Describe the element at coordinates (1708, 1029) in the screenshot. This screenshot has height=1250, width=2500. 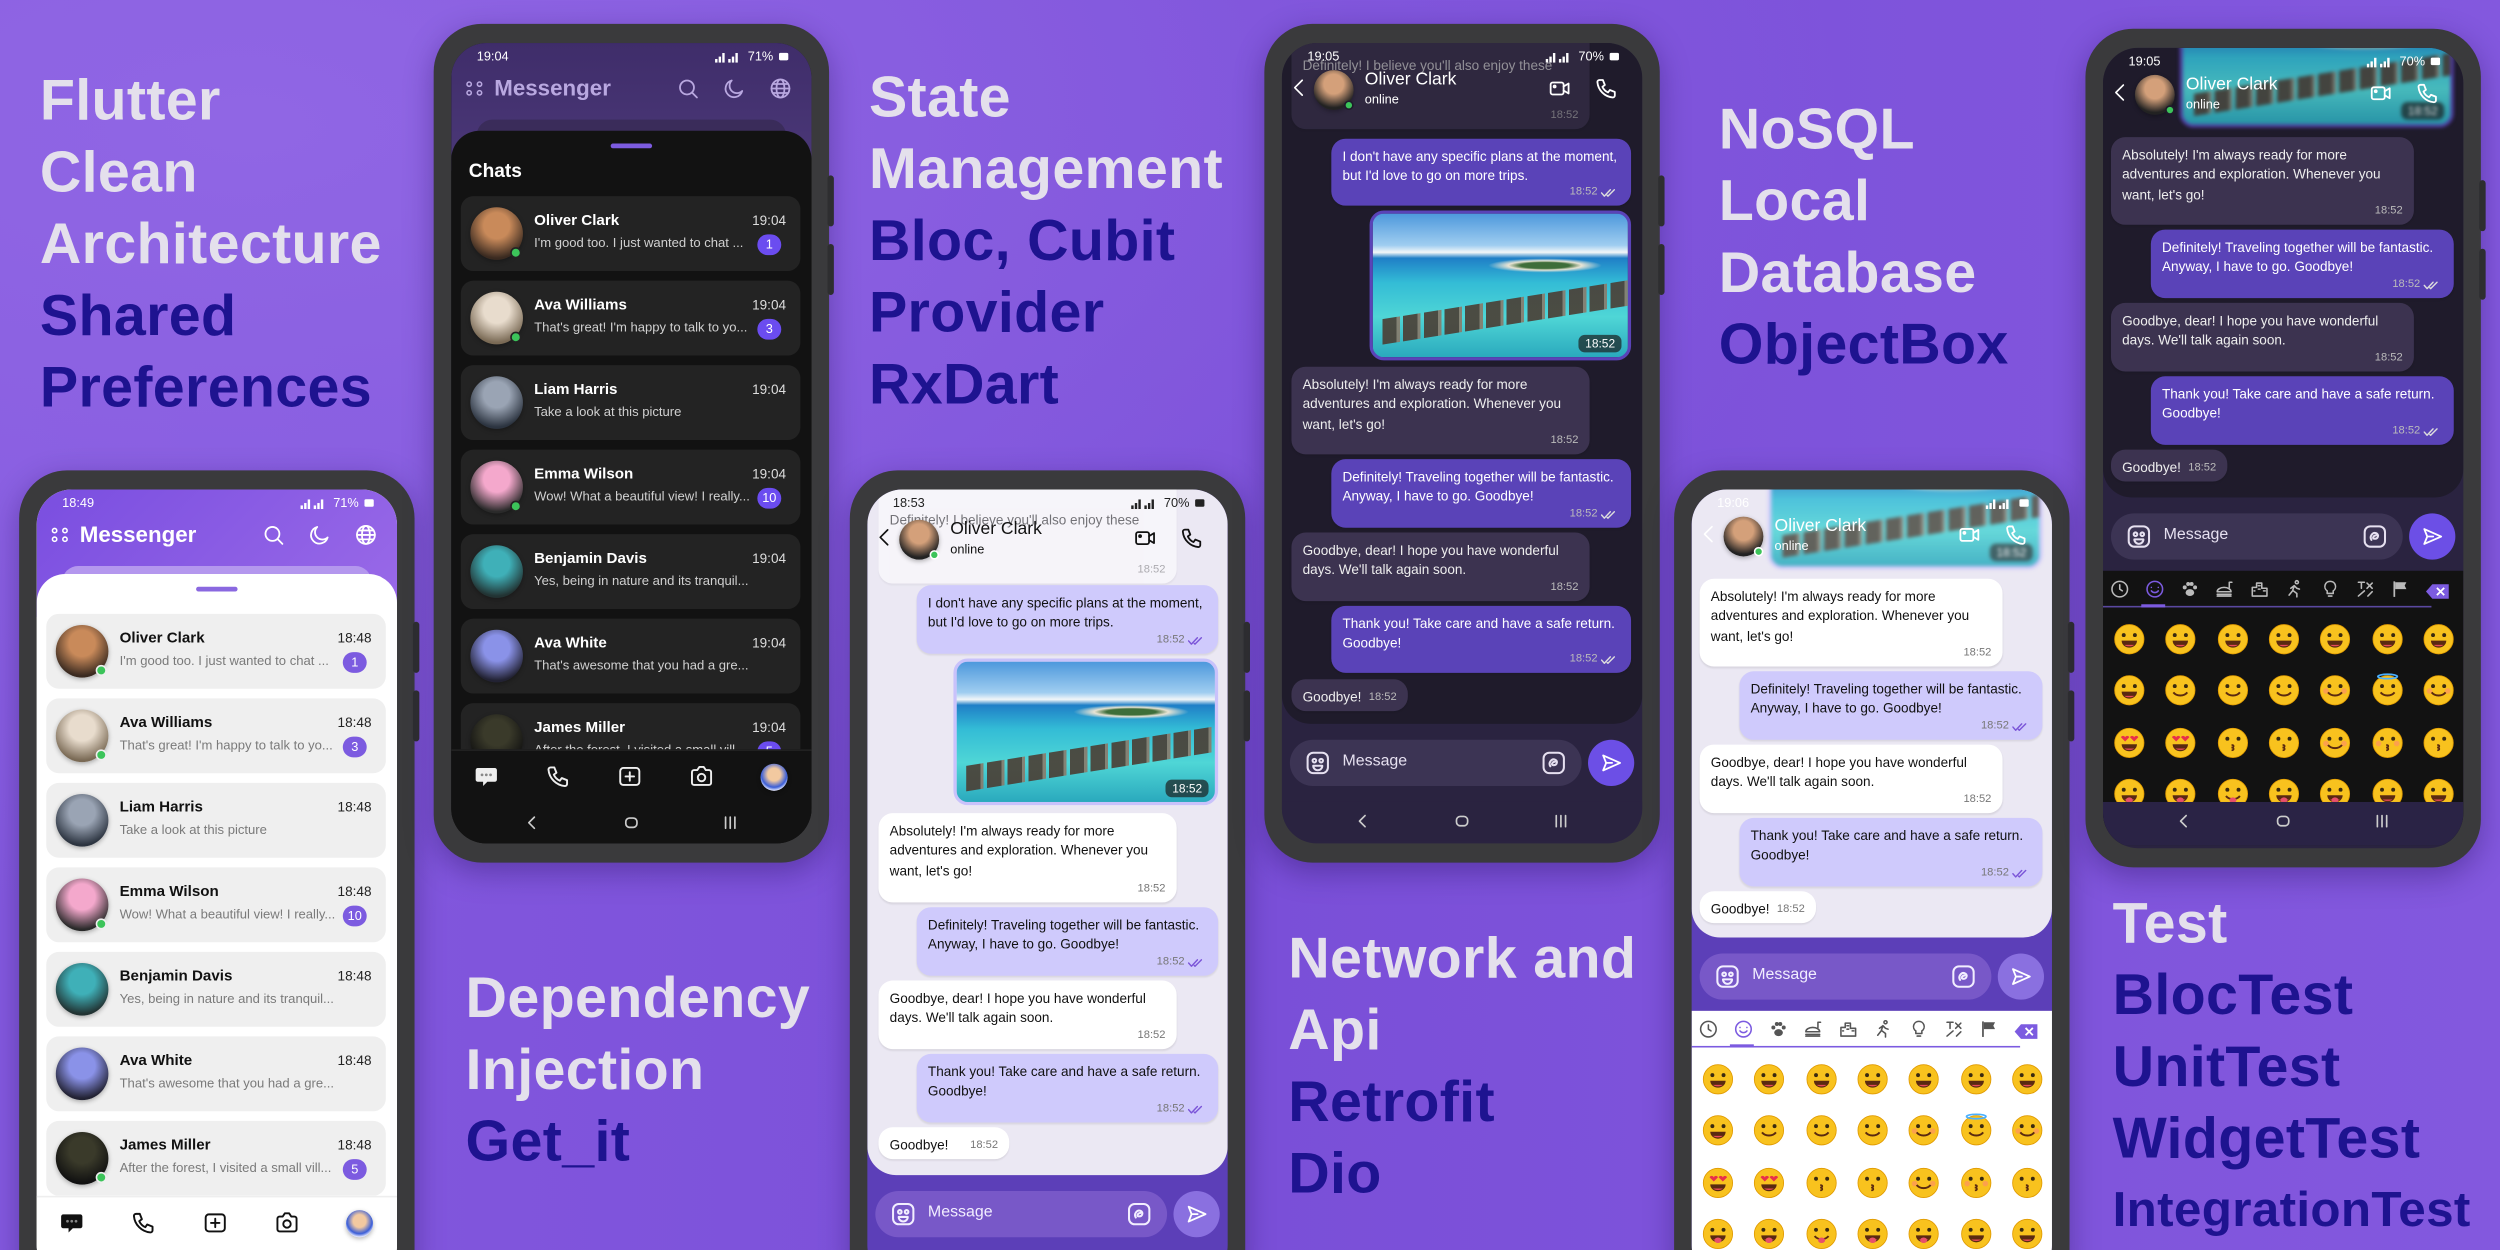
I see `emoji-tab-recent-icon` at that location.